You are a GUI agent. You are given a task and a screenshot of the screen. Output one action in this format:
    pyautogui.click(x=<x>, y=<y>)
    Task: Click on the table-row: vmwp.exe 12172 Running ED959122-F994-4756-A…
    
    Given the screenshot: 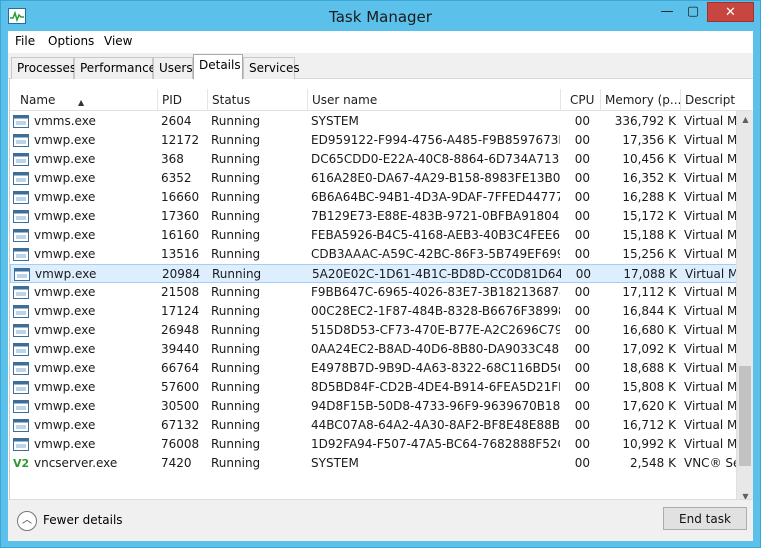 What is the action you would take?
    pyautogui.click(x=381, y=140)
    